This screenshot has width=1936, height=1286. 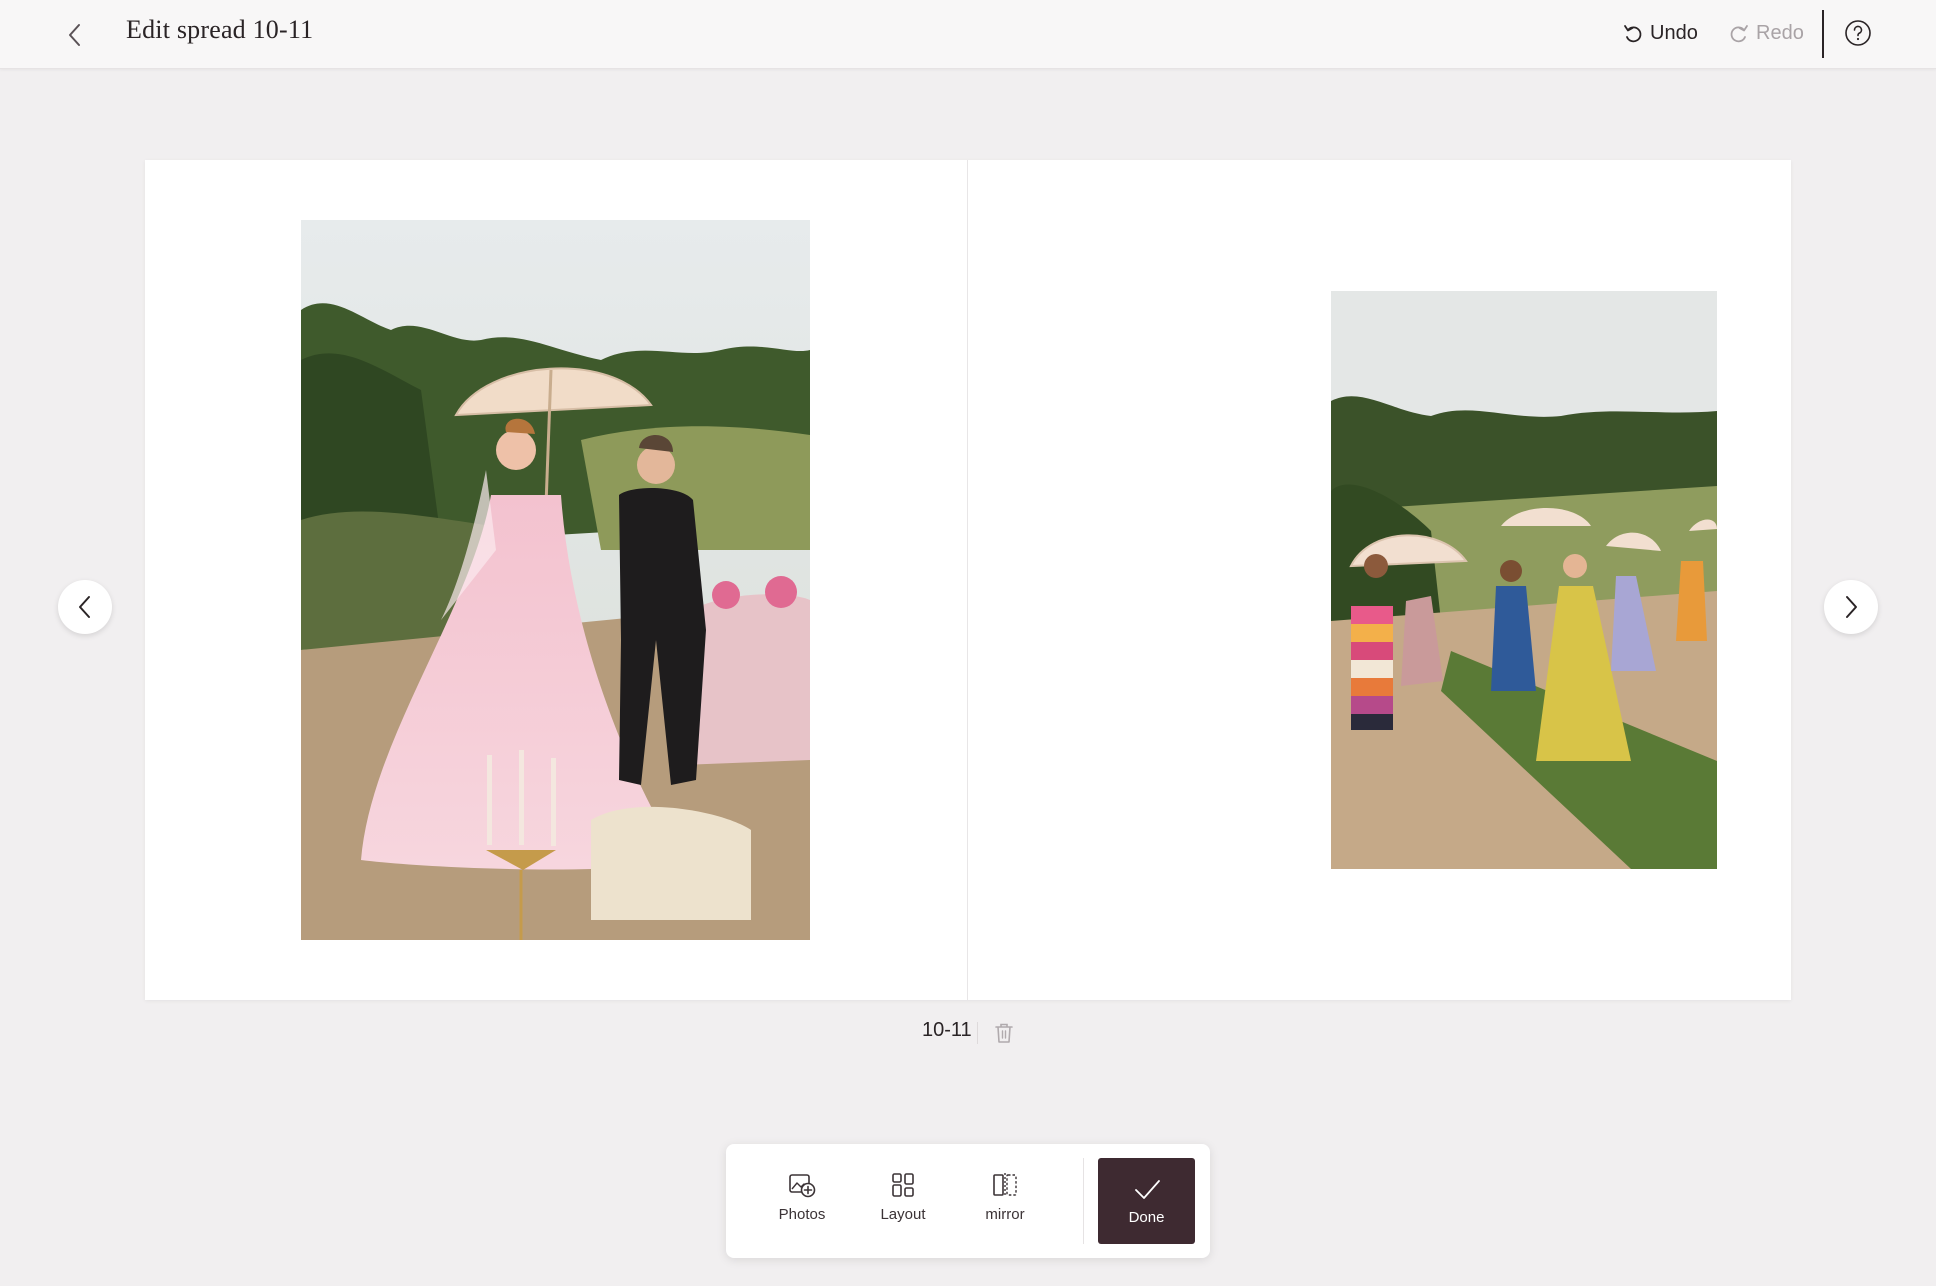 What do you see at coordinates (1739, 34) in the screenshot?
I see `redo-icon` at bounding box center [1739, 34].